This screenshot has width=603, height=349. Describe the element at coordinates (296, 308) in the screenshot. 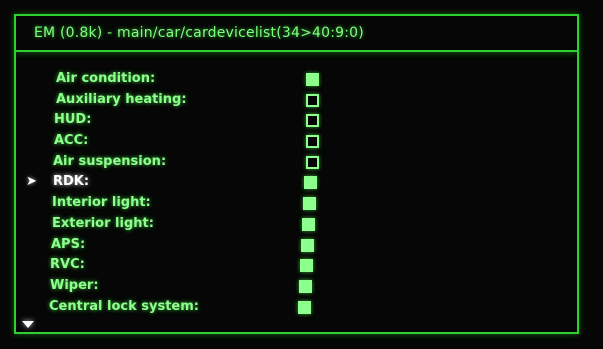

I see `list-item-central-lock-system: Central lock system:` at that location.